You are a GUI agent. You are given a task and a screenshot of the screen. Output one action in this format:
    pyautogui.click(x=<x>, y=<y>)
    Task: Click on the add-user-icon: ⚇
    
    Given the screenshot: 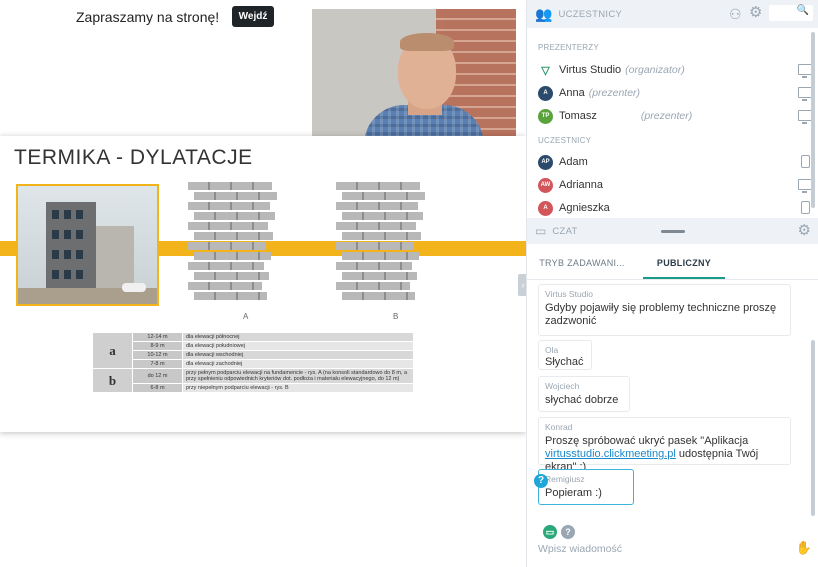 What is the action you would take?
    pyautogui.click(x=735, y=14)
    